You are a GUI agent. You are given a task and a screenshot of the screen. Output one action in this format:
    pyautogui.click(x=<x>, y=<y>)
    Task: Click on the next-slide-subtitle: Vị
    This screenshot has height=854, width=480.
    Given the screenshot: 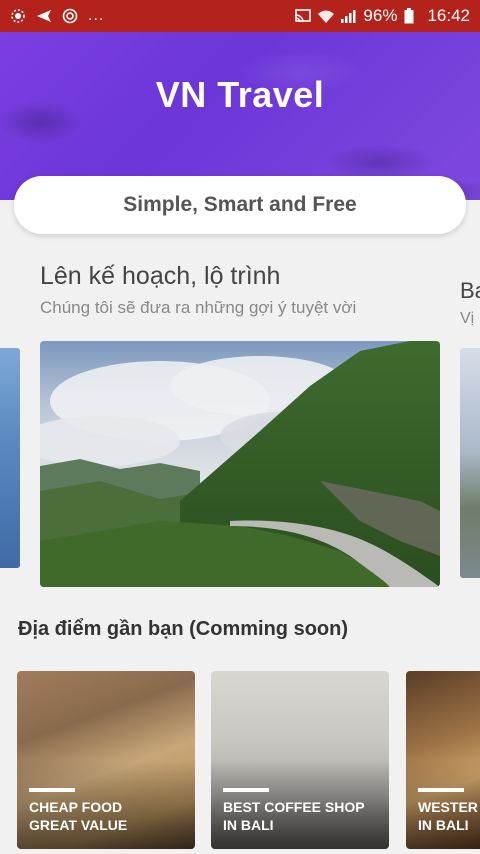 What is the action you would take?
    pyautogui.click(x=467, y=318)
    